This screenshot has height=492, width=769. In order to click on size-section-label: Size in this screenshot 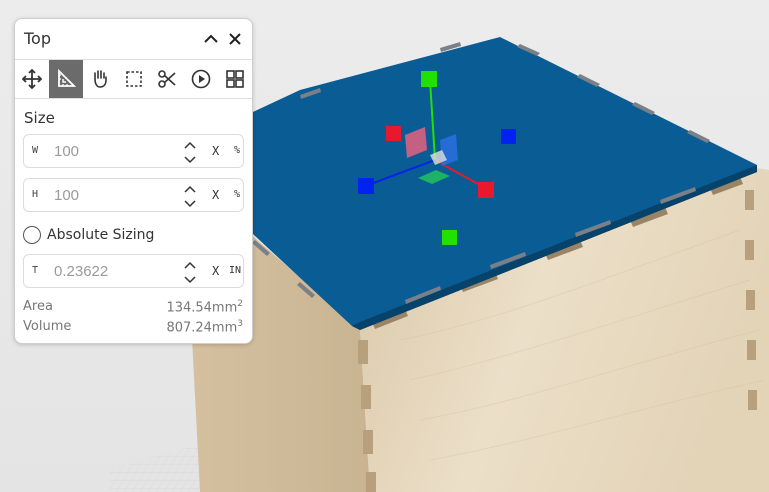, I will do `click(39, 118)`.